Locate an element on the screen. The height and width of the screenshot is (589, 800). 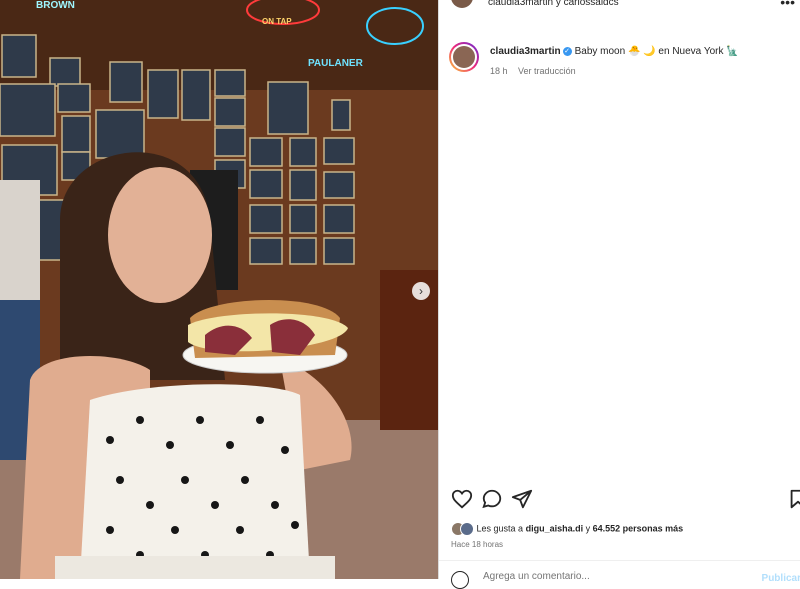
chevron-right-icon: › is located at coordinates (421, 291).